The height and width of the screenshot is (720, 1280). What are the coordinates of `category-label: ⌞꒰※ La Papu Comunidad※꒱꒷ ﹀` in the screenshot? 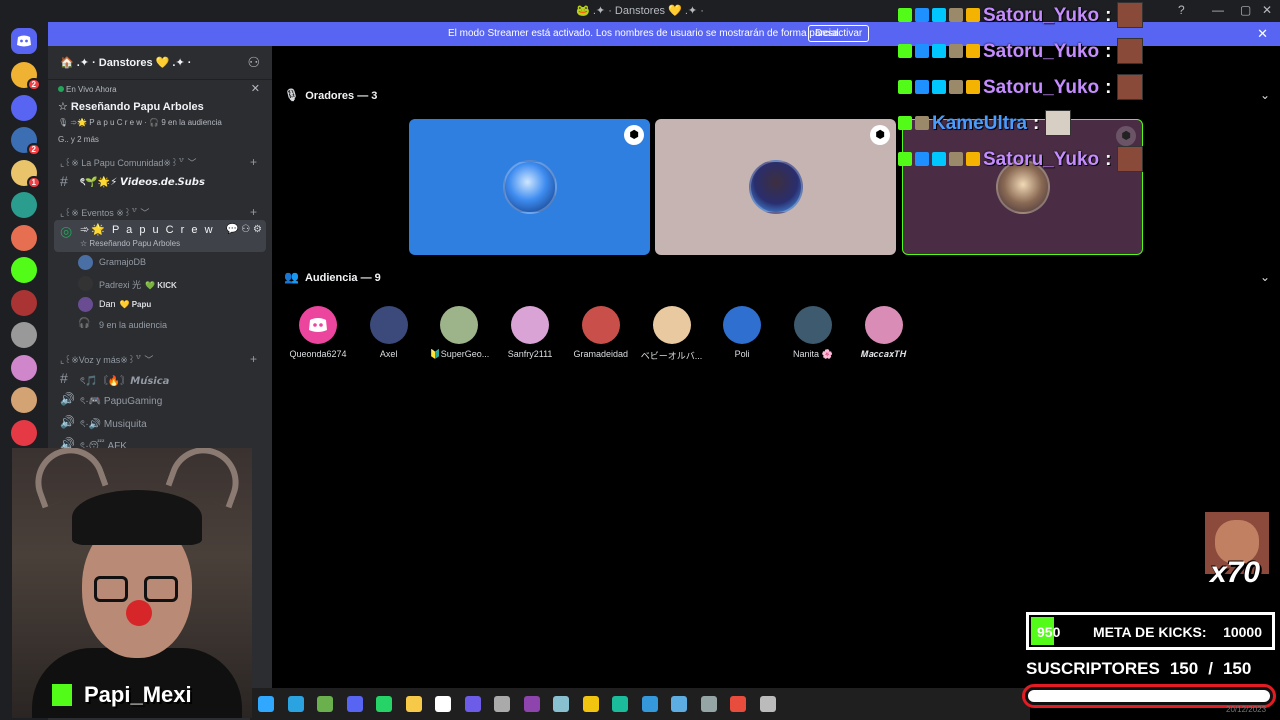 It's located at (128, 163).